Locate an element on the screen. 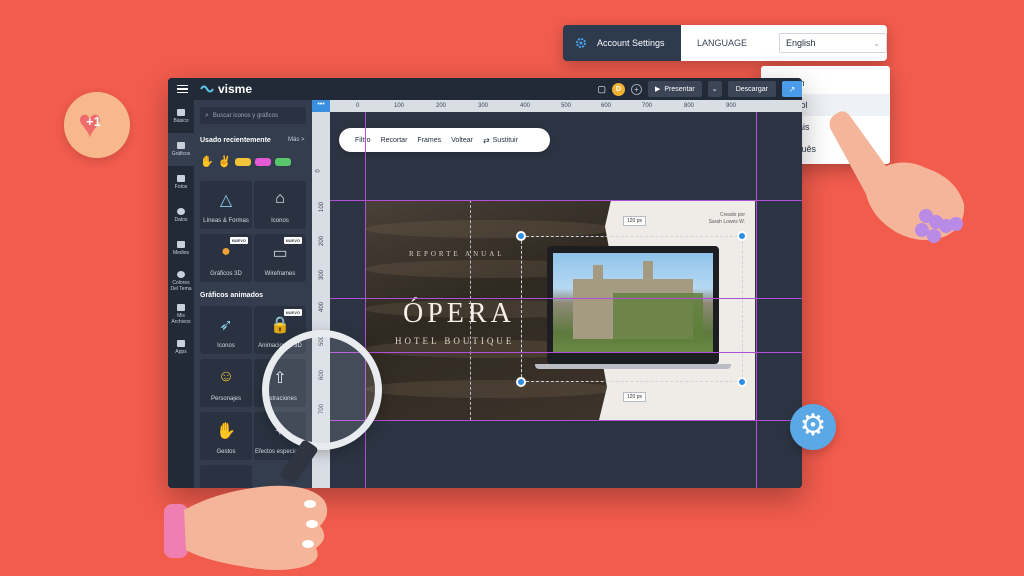 Image resolution: width=1024 pixels, height=576 pixels. tile-label: Gestos is located at coordinates (226, 452).